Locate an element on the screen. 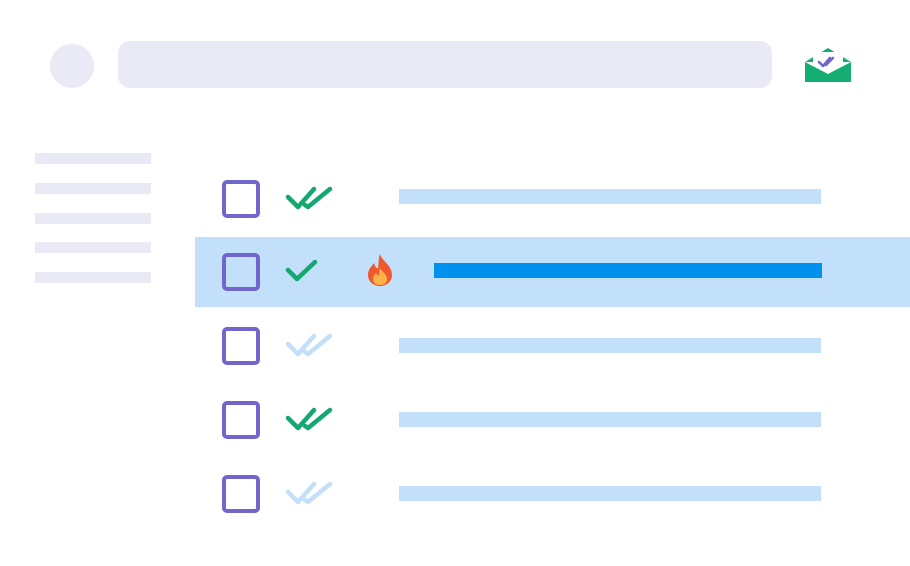  mail-double-check-icon is located at coordinates (828, 64).